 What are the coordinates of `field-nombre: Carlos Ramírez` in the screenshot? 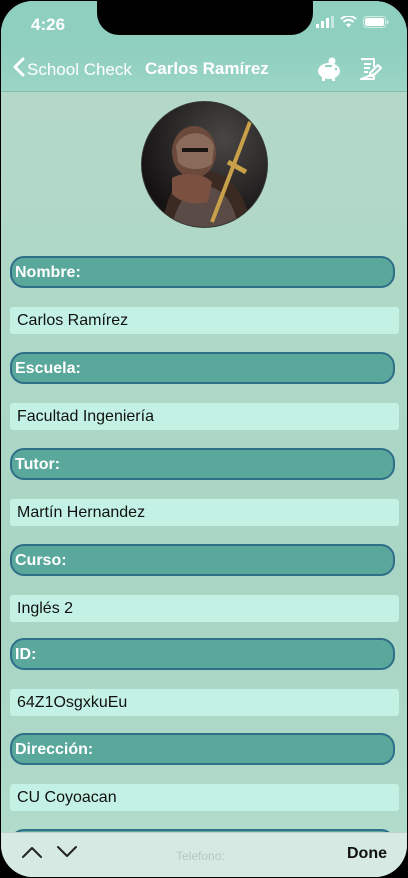 It's located at (204, 320).